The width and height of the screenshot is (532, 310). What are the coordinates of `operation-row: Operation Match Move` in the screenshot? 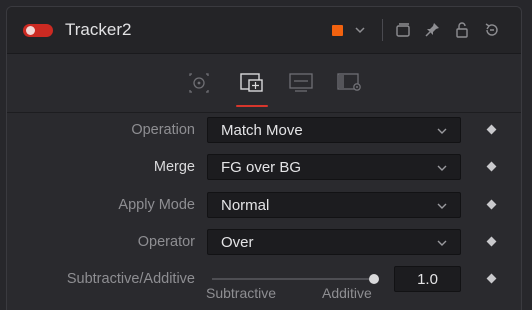 It's located at (264, 130).